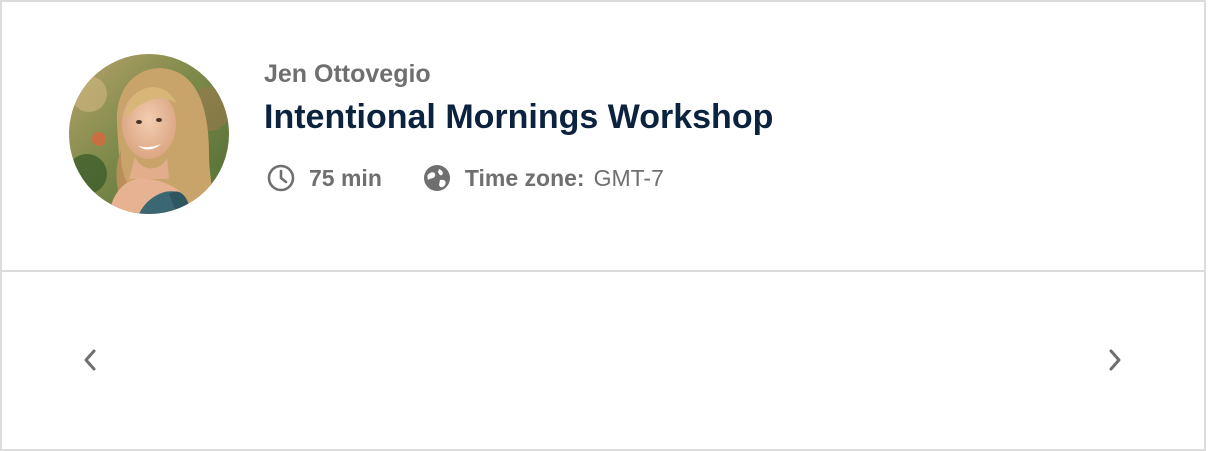 This screenshot has width=1208, height=451. Describe the element at coordinates (524, 177) in the screenshot. I see `timezone-label: Time zone:` at that location.